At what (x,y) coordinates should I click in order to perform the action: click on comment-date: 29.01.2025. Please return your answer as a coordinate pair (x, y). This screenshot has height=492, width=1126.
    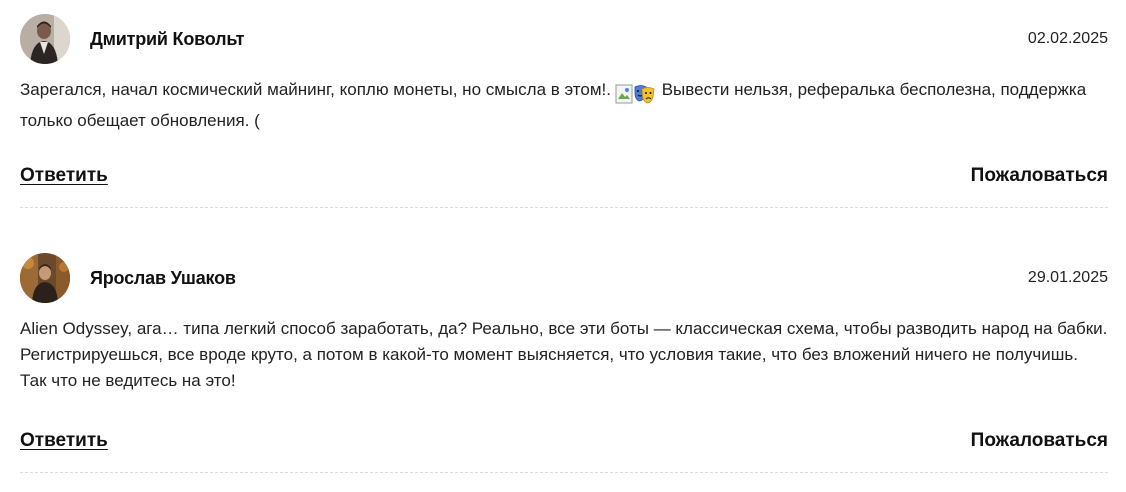
    Looking at the image, I should click on (1067, 277).